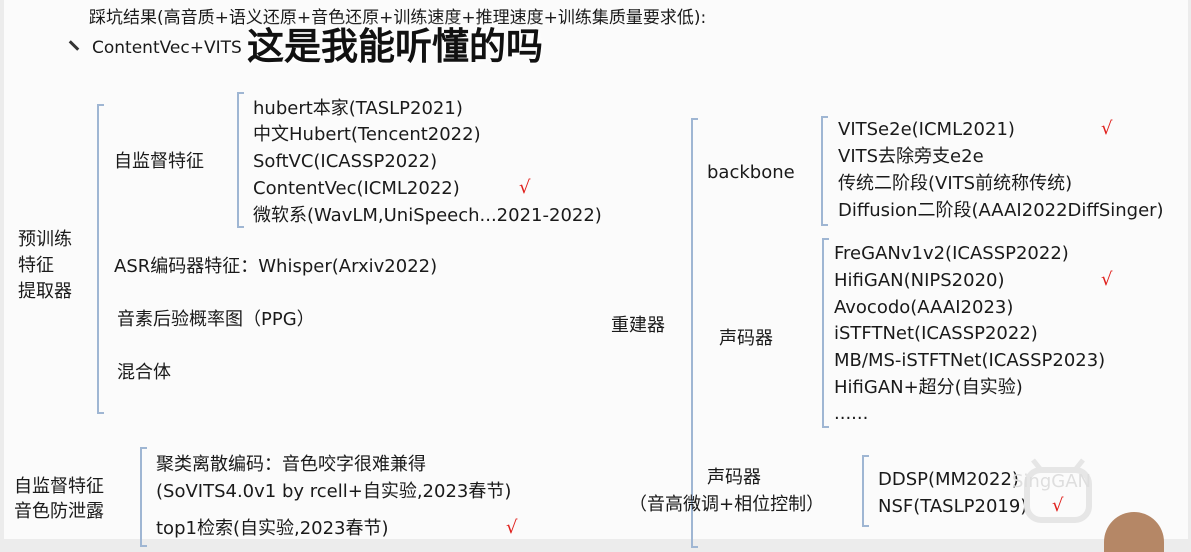 The height and width of the screenshot is (552, 1191). What do you see at coordinates (970, 360) in the screenshot?
I see `vocoder-item: MB/MS-iSTFTNet(ICASSP2023)` at bounding box center [970, 360].